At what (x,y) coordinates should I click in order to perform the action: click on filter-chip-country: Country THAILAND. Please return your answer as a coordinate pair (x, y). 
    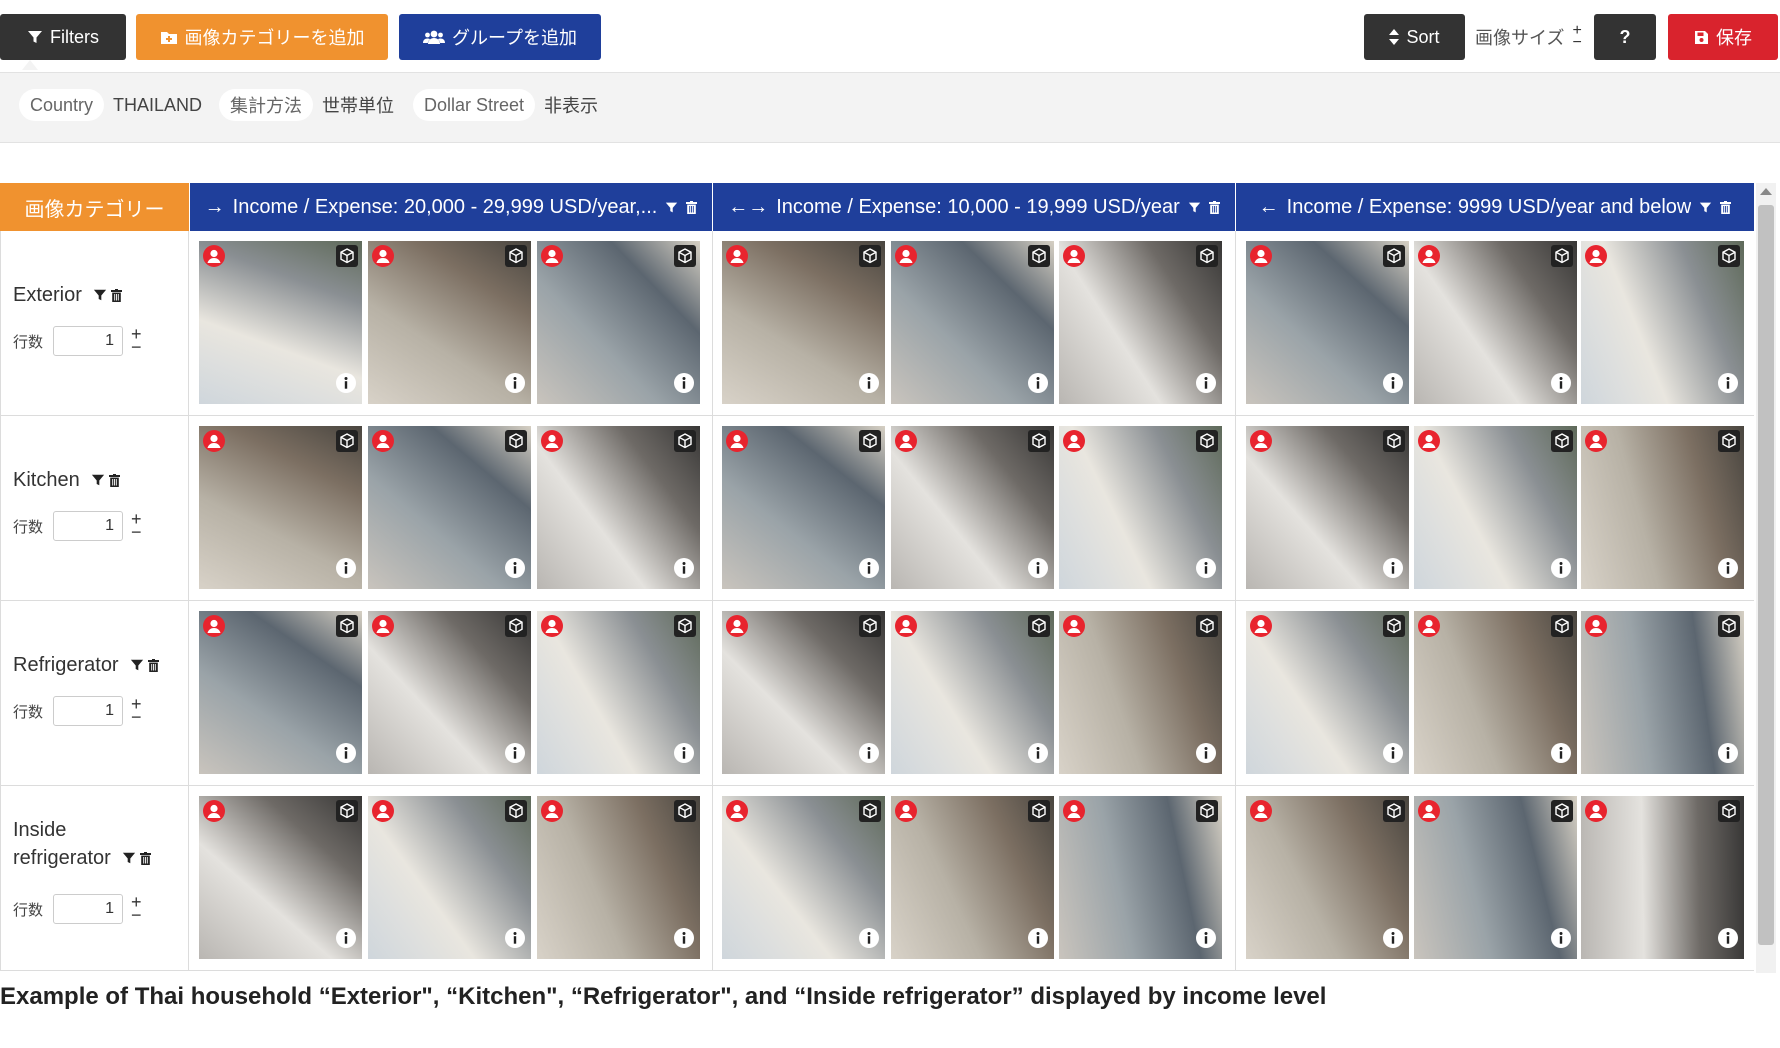
    Looking at the image, I should click on (110, 105).